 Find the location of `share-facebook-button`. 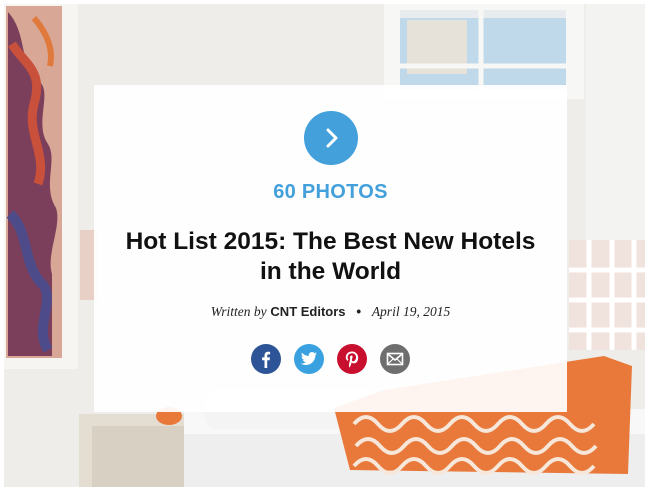

share-facebook-button is located at coordinates (266, 359).